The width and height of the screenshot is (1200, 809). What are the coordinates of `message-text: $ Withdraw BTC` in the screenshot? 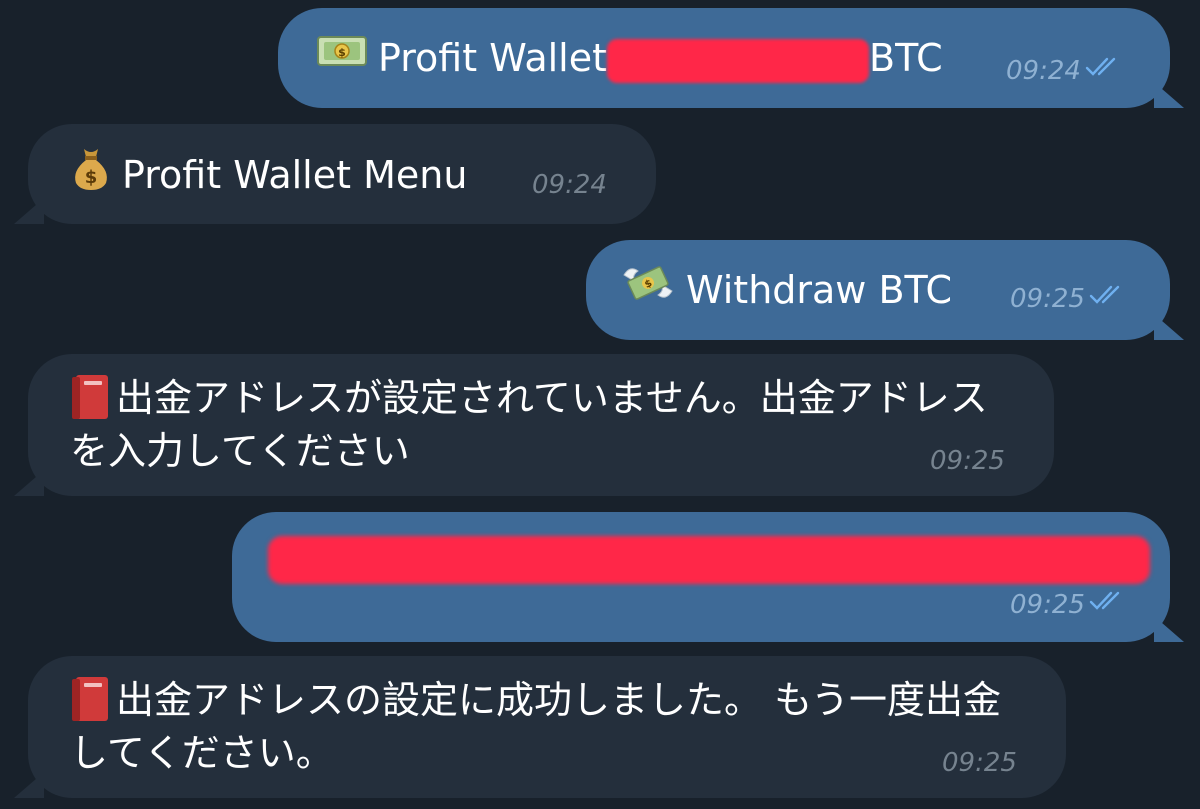 It's located at (786, 292).